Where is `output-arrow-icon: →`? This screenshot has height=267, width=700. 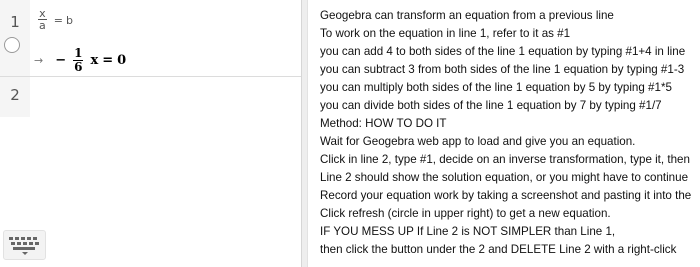 output-arrow-icon: → is located at coordinates (39, 60).